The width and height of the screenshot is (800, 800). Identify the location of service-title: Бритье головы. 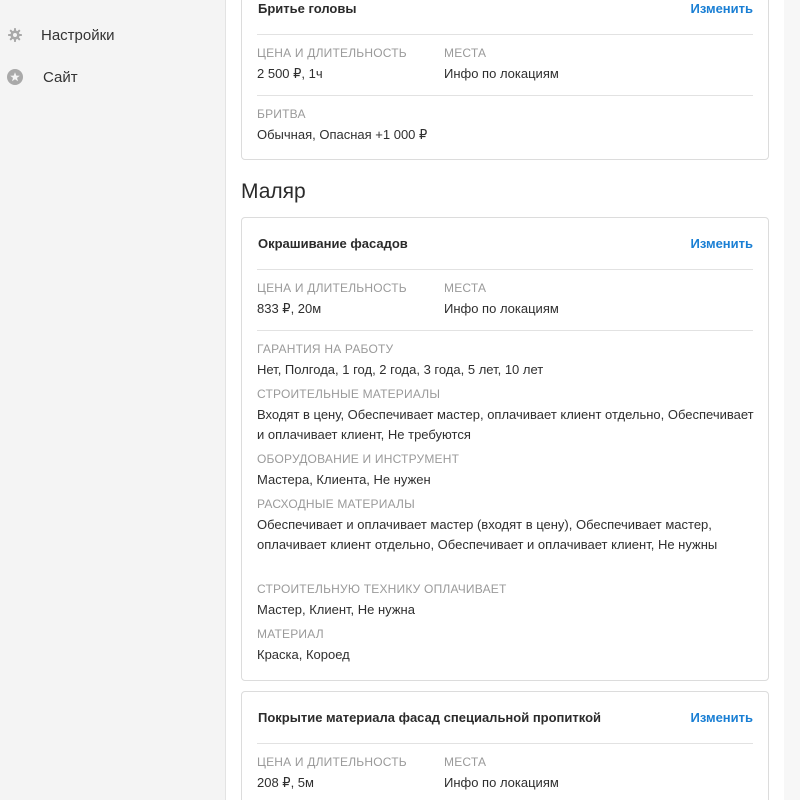
(307, 8).